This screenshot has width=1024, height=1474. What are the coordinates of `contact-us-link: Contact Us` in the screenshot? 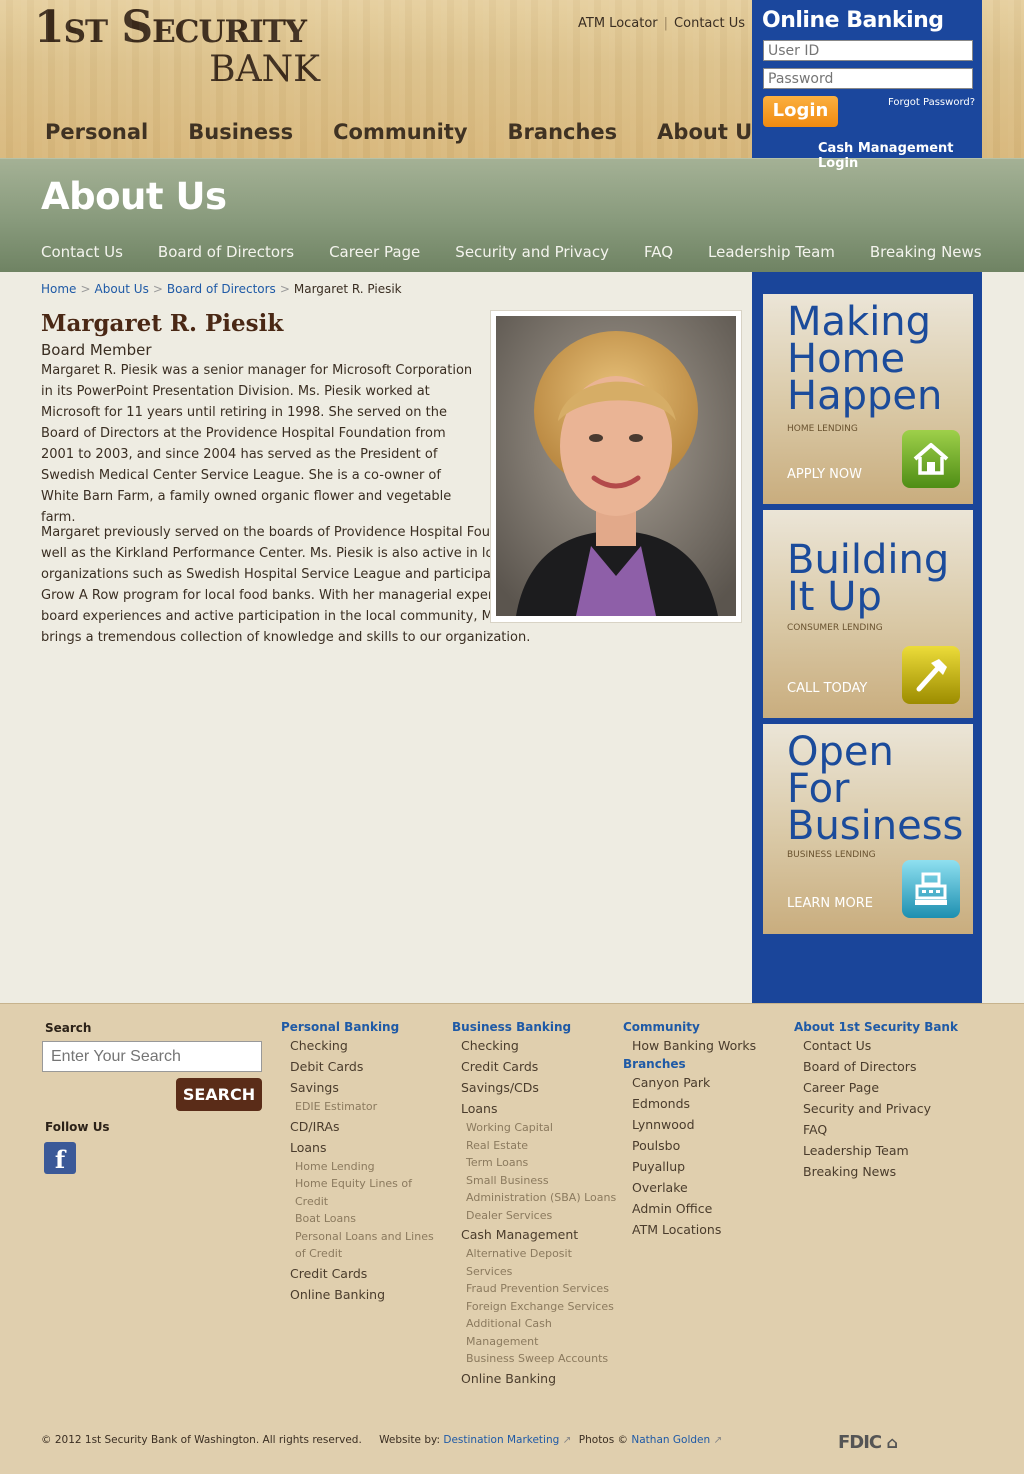 It's located at (709, 23).